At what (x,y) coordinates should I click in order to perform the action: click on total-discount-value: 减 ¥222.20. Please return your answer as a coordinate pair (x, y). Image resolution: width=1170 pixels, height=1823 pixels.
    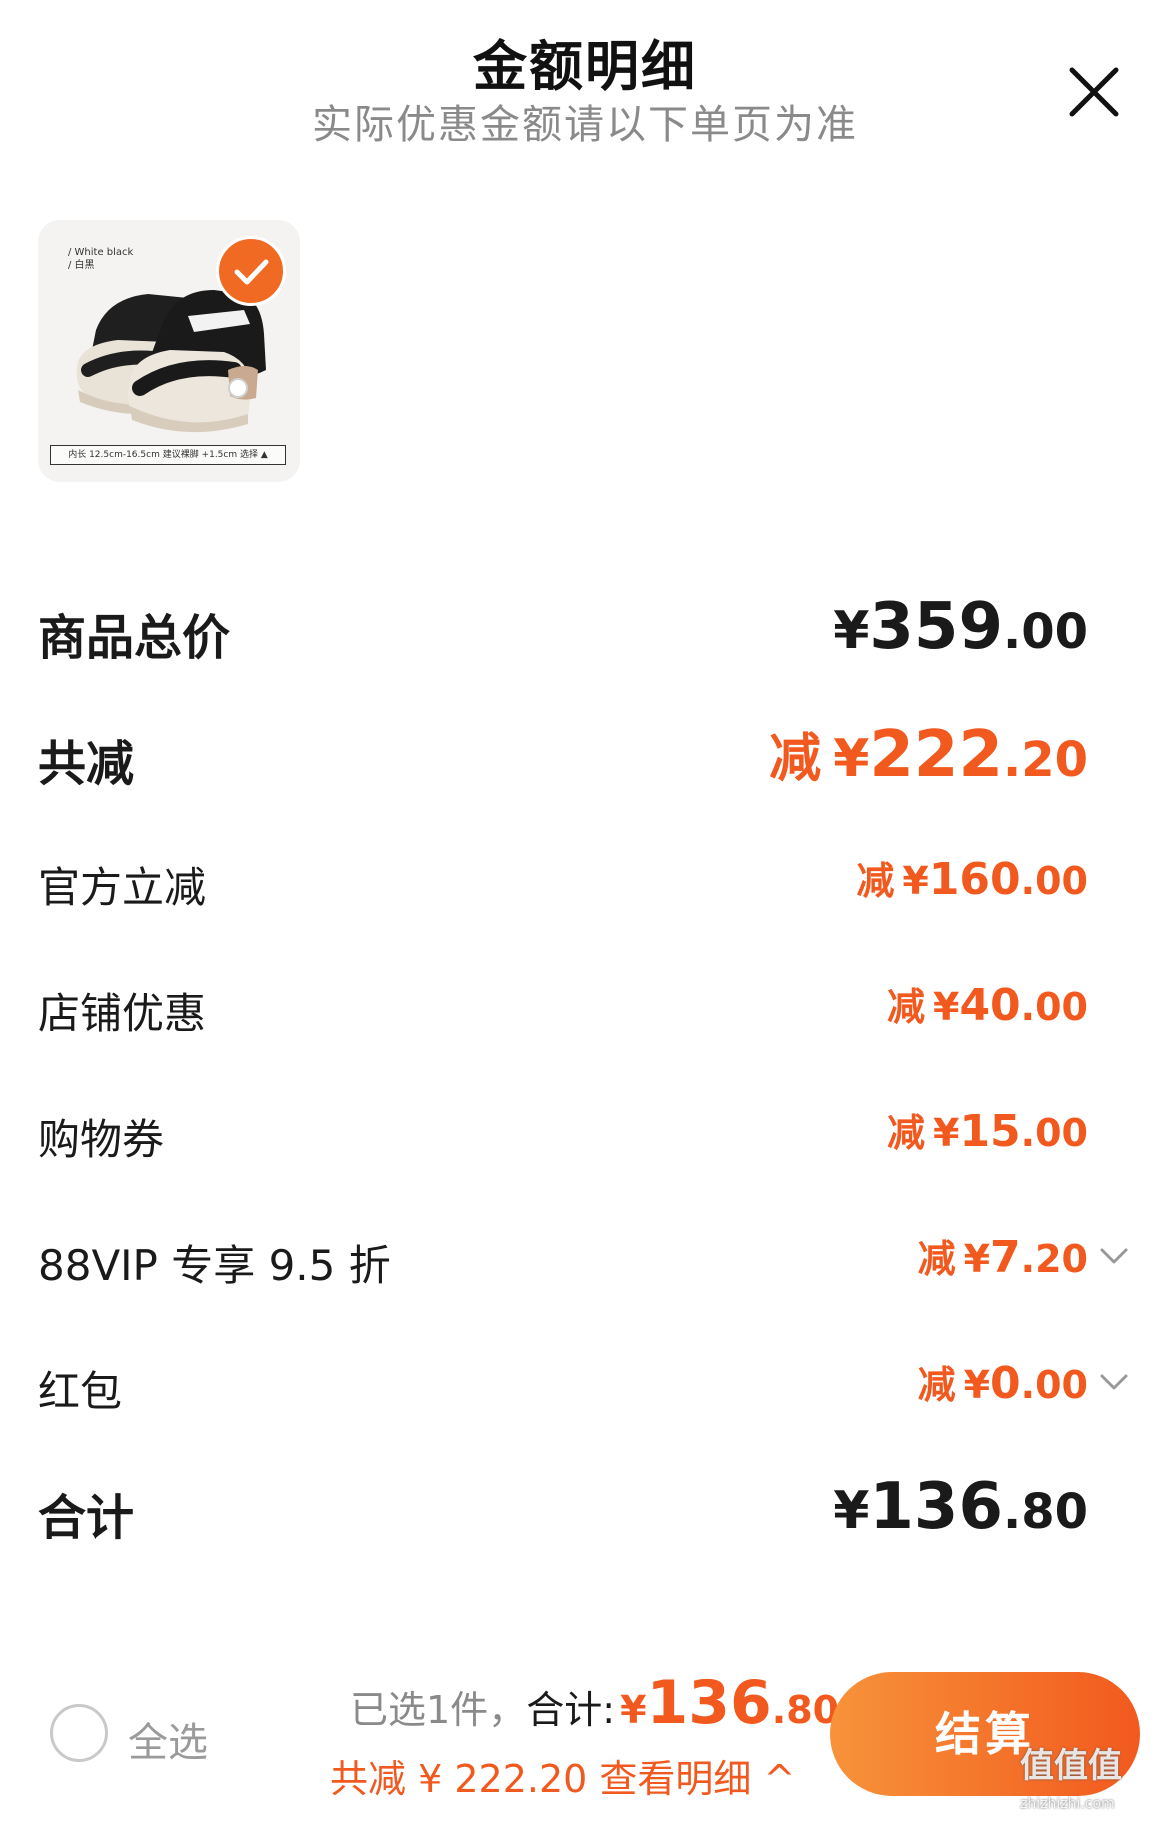
    Looking at the image, I should click on (928, 754).